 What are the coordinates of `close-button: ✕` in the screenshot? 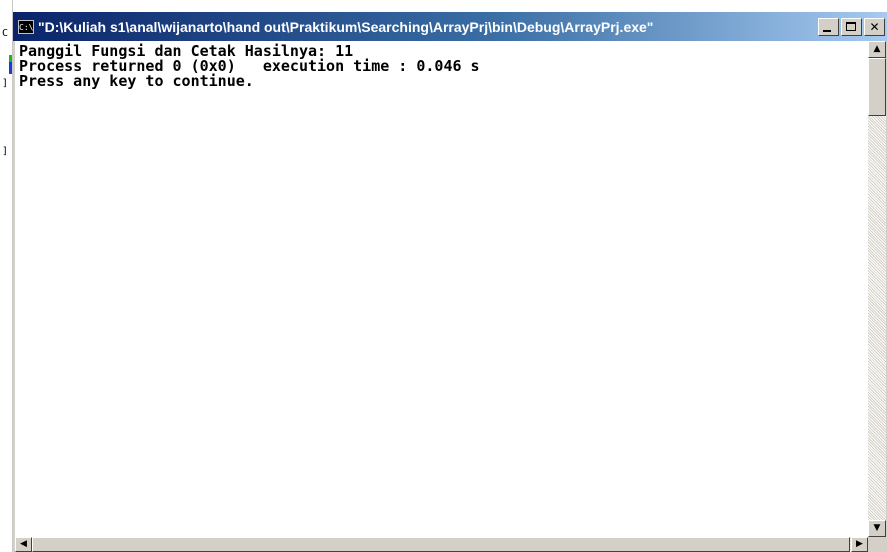 It's located at (874, 26).